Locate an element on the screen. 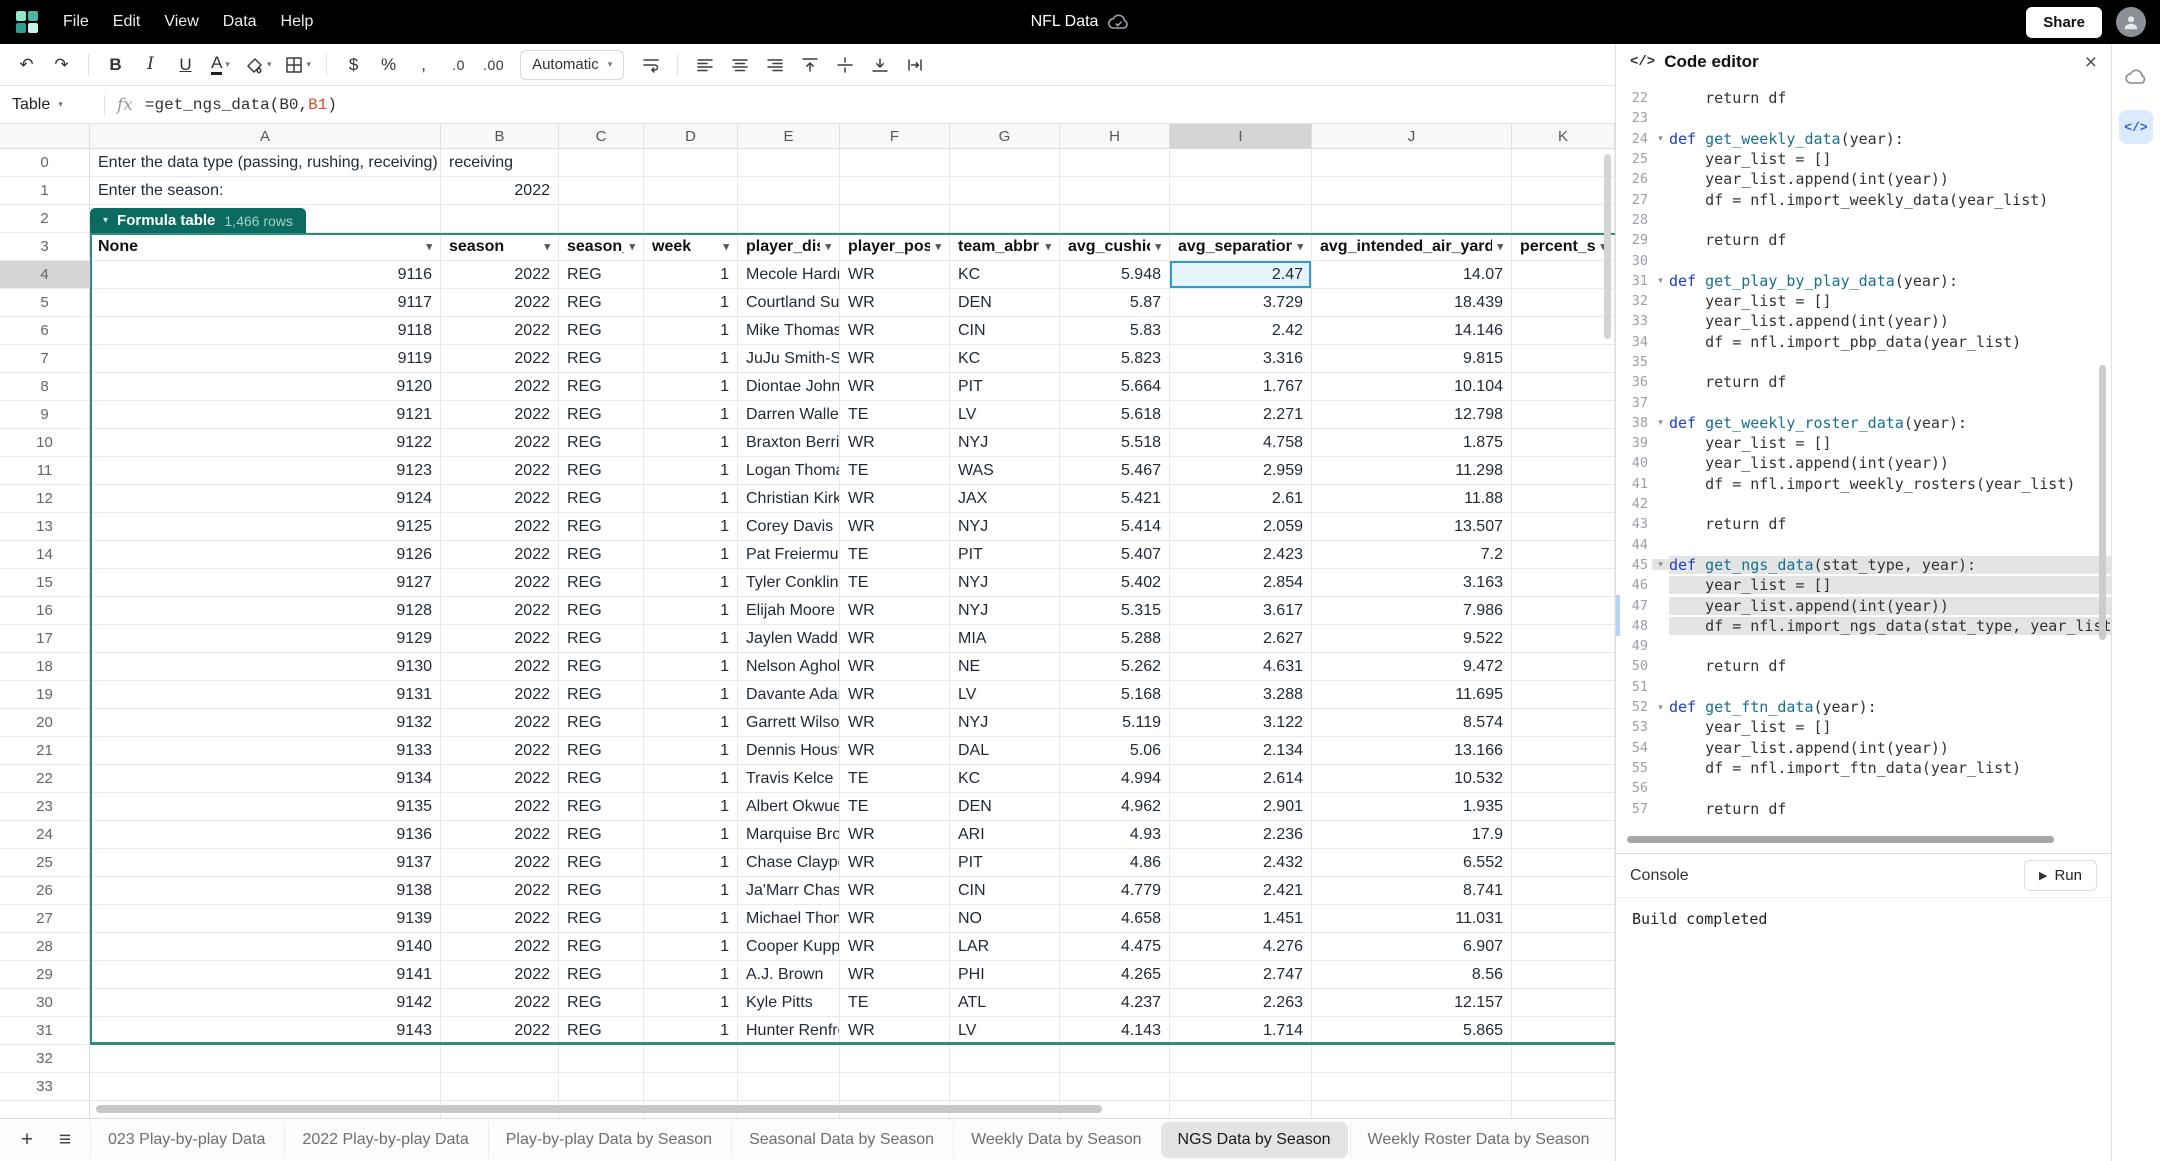 The width and height of the screenshot is (2160, 1161). cell-D5: 1 is located at coordinates (691, 303).